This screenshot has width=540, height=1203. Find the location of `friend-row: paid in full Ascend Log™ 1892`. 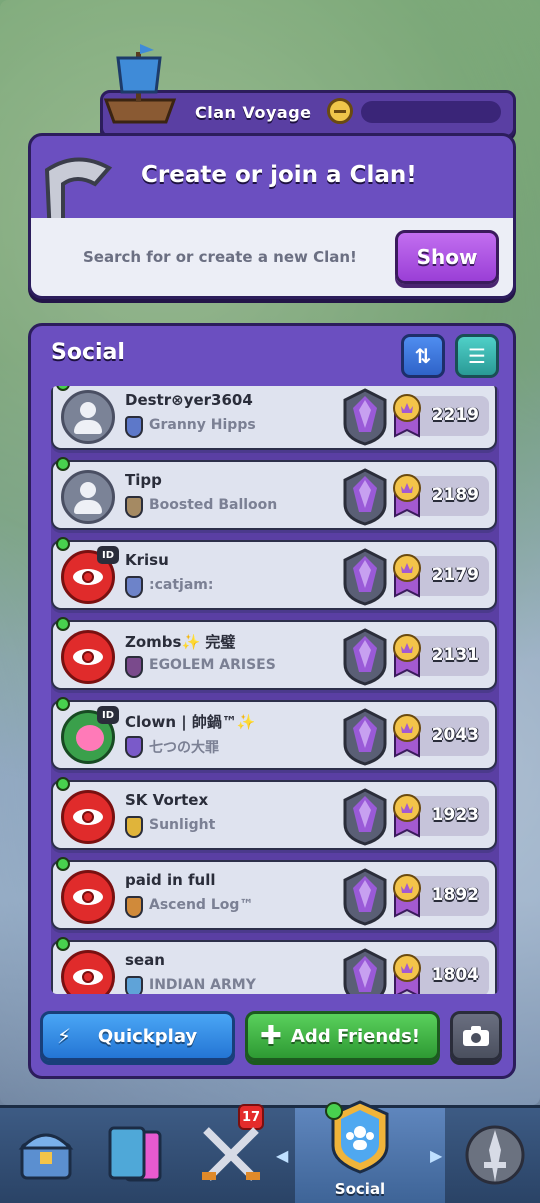

friend-row: paid in full Ascend Log™ 1892 is located at coordinates (274, 893).